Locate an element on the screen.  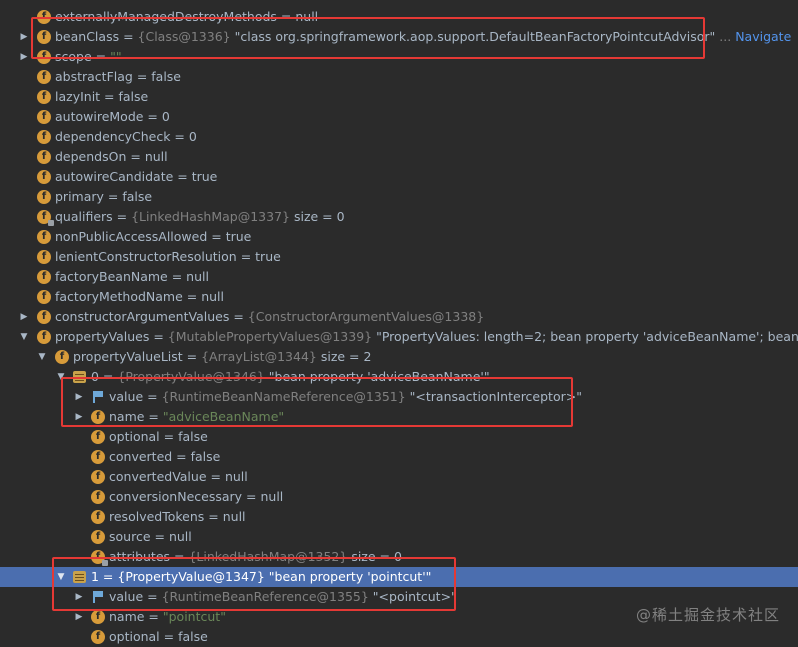
navigate-link: Navigate is located at coordinates (763, 36).